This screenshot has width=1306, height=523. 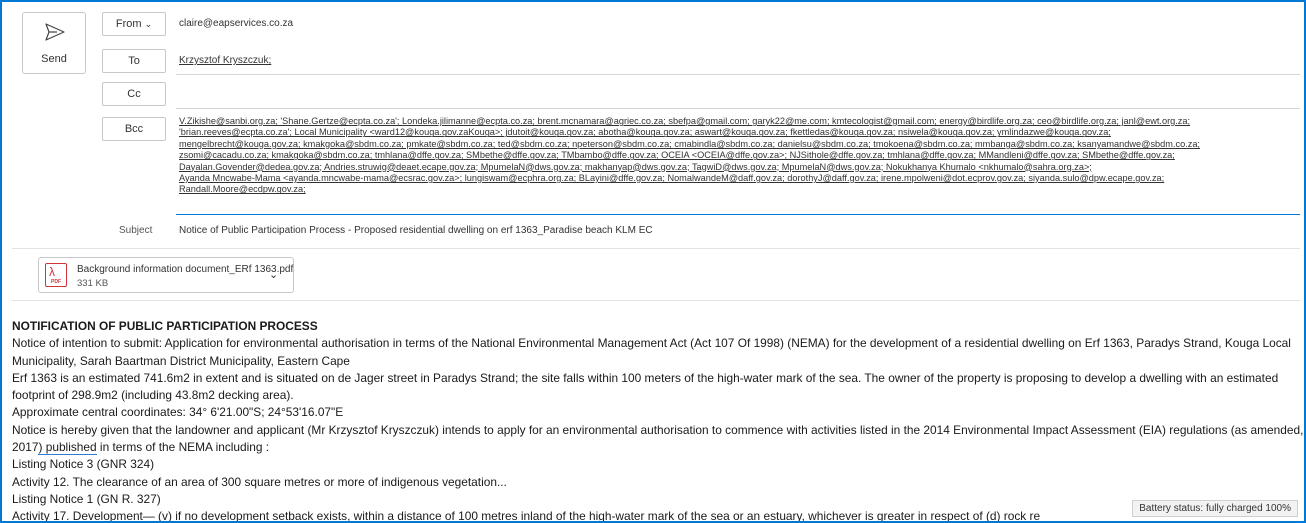 I want to click on body-text-run: in terms of the NEMA including :, so click(x=183, y=447).